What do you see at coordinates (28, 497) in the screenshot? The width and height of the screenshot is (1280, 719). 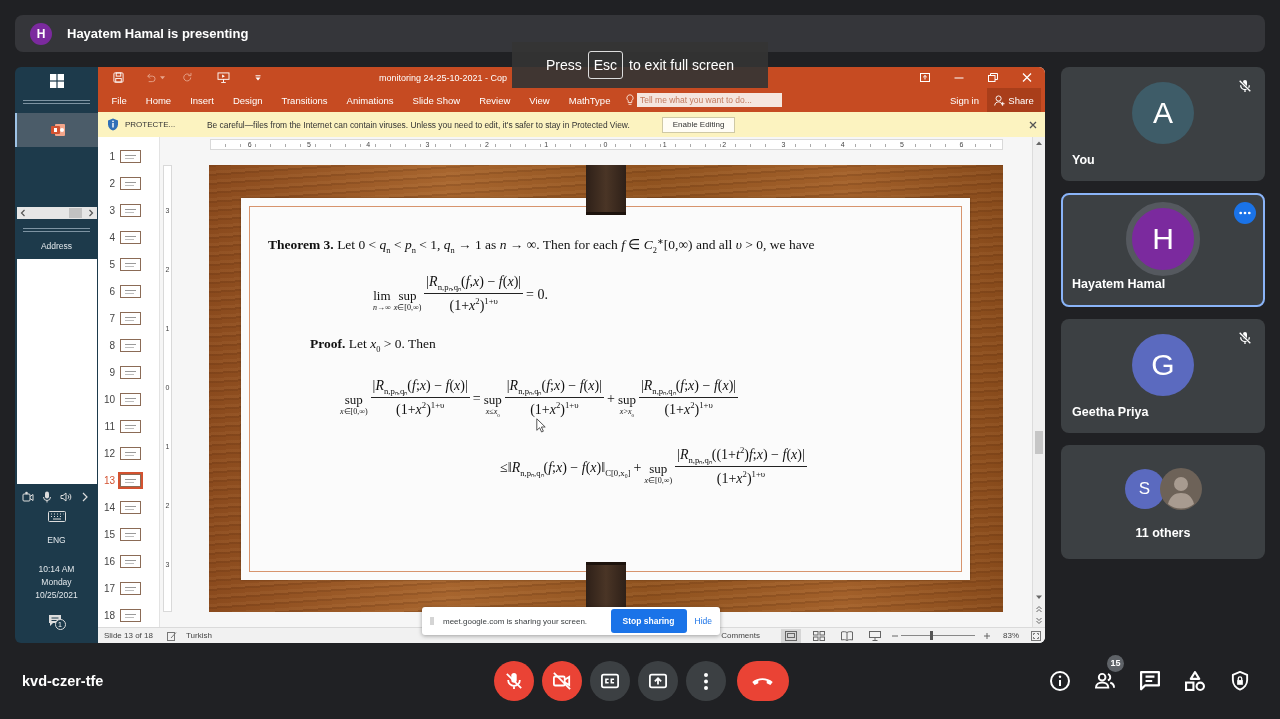 I see `video-call-icon` at bounding box center [28, 497].